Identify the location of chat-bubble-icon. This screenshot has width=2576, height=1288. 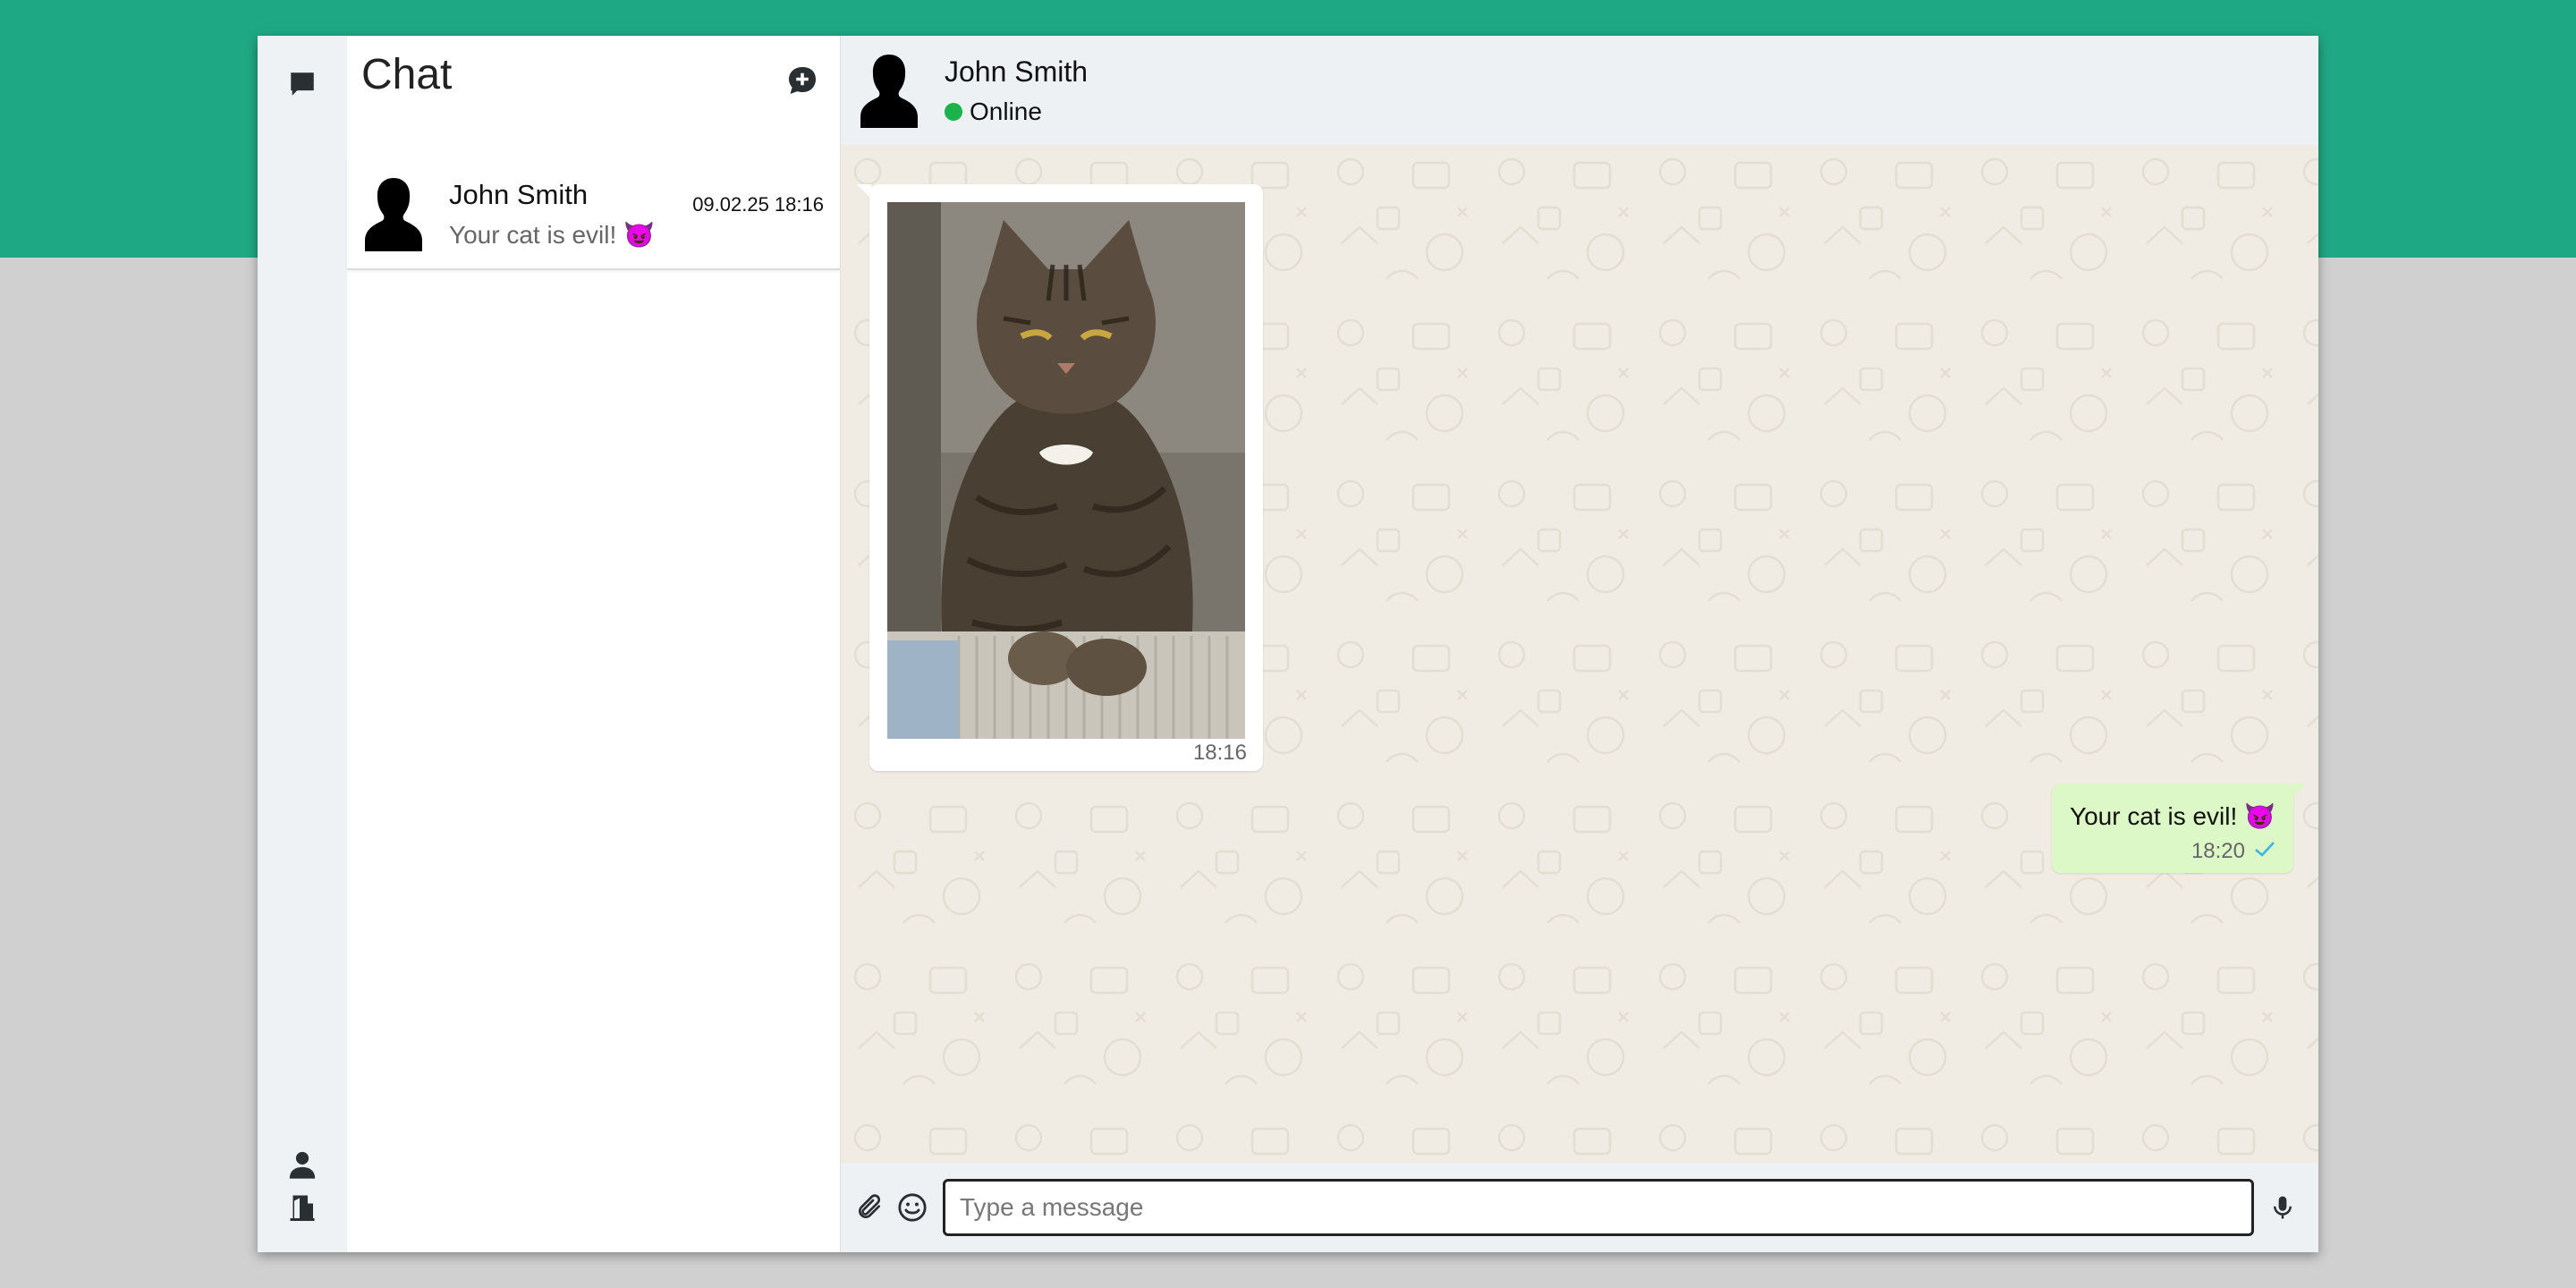
(302, 84).